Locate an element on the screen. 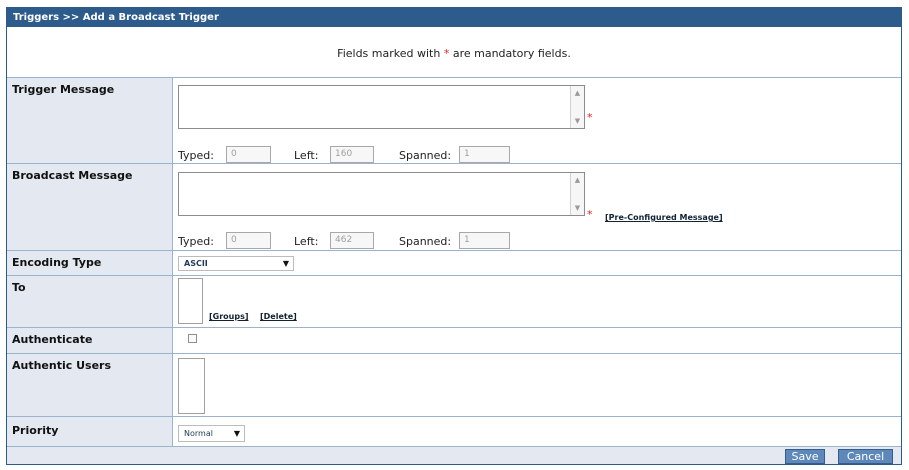 The width and height of the screenshot is (909, 470). notice-text-after: are mandatory fields. is located at coordinates (511, 53).